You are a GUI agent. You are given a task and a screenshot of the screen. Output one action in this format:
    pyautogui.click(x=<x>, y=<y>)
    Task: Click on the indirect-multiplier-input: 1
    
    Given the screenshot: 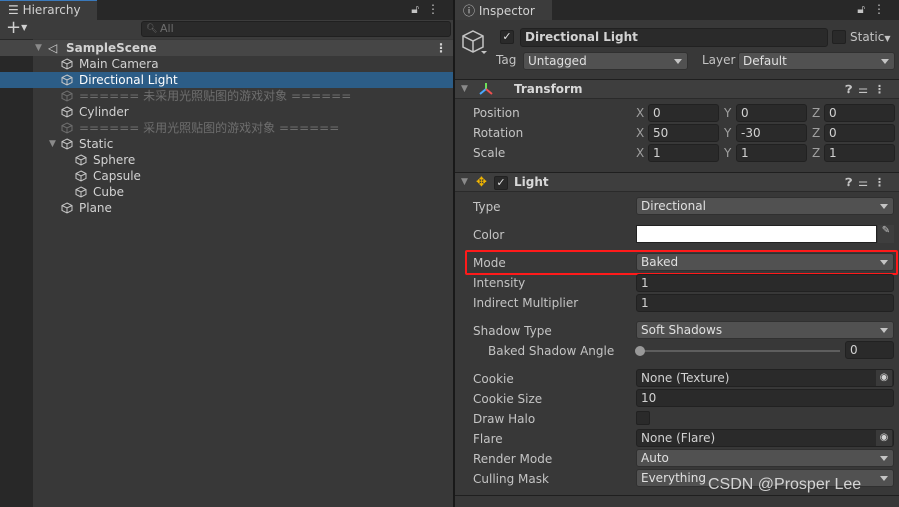 What is the action you would take?
    pyautogui.click(x=765, y=303)
    